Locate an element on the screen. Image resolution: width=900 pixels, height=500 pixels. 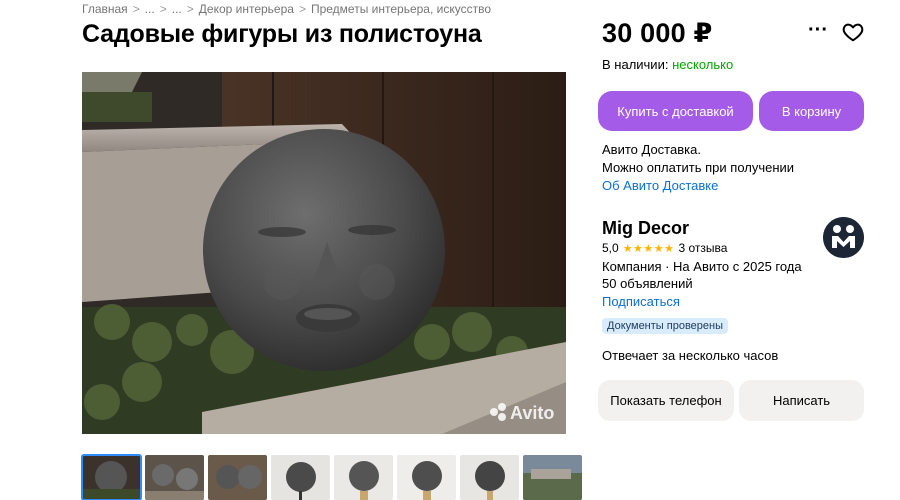
thumbnail-strip is located at coordinates (331, 477).